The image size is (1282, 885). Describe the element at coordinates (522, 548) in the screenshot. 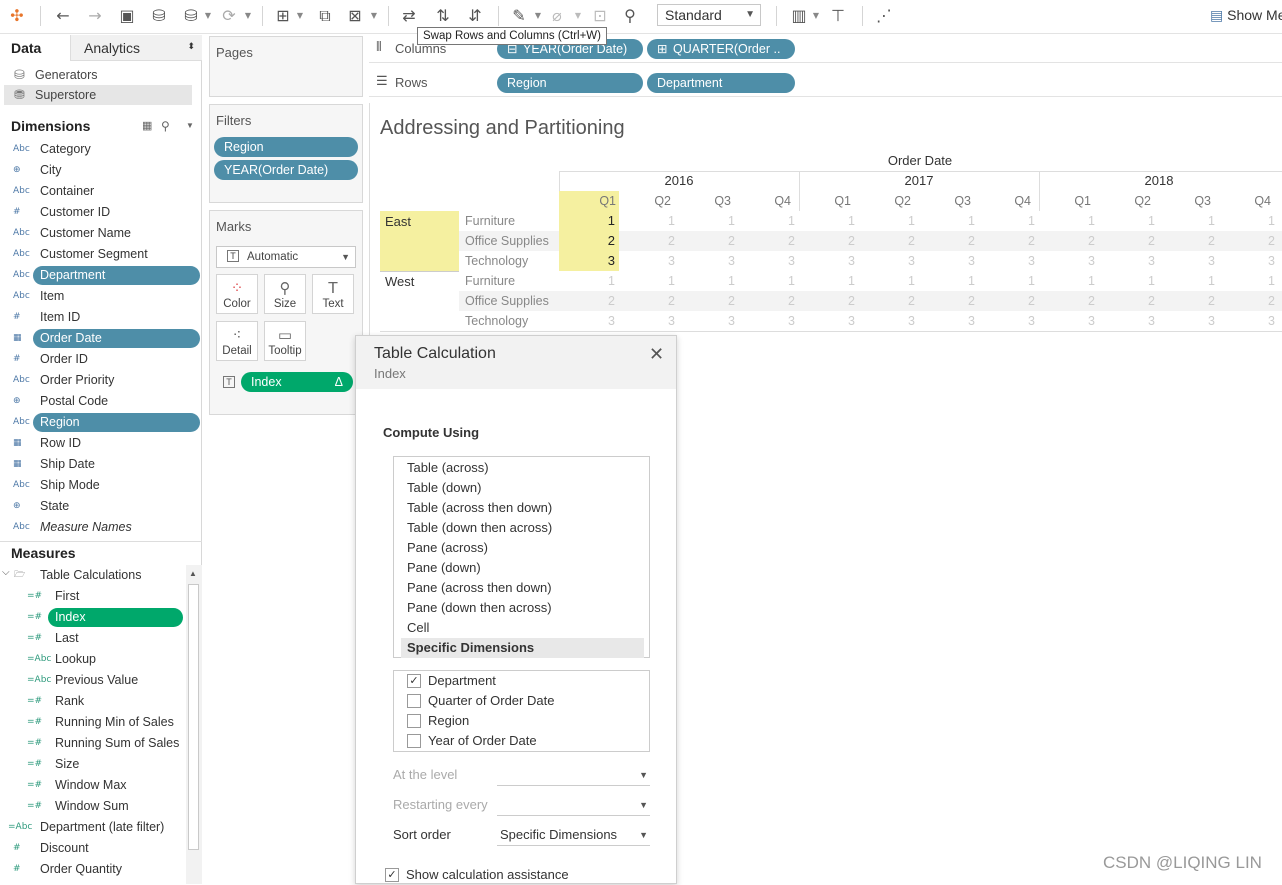

I see `compute-option: Pane (across)` at that location.